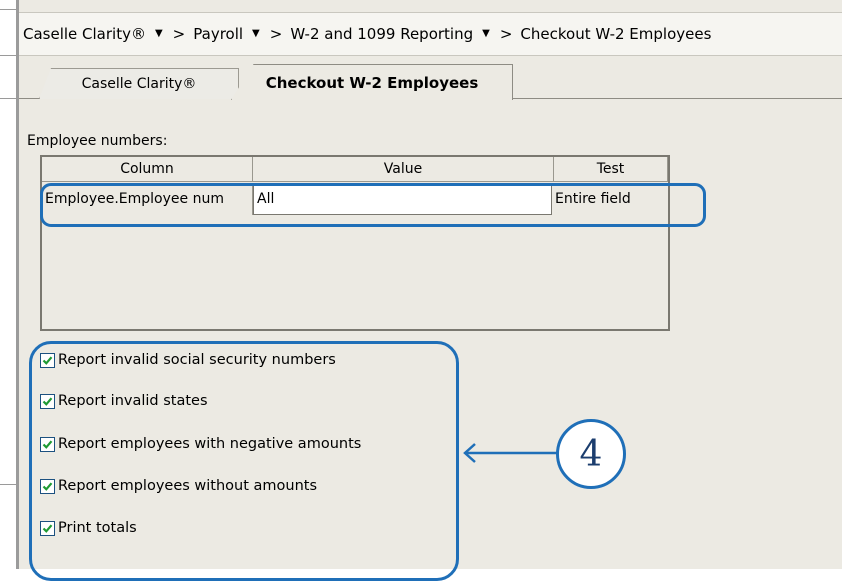 The height and width of the screenshot is (581, 842). What do you see at coordinates (147, 169) in the screenshot?
I see `column-header-column: Column` at bounding box center [147, 169].